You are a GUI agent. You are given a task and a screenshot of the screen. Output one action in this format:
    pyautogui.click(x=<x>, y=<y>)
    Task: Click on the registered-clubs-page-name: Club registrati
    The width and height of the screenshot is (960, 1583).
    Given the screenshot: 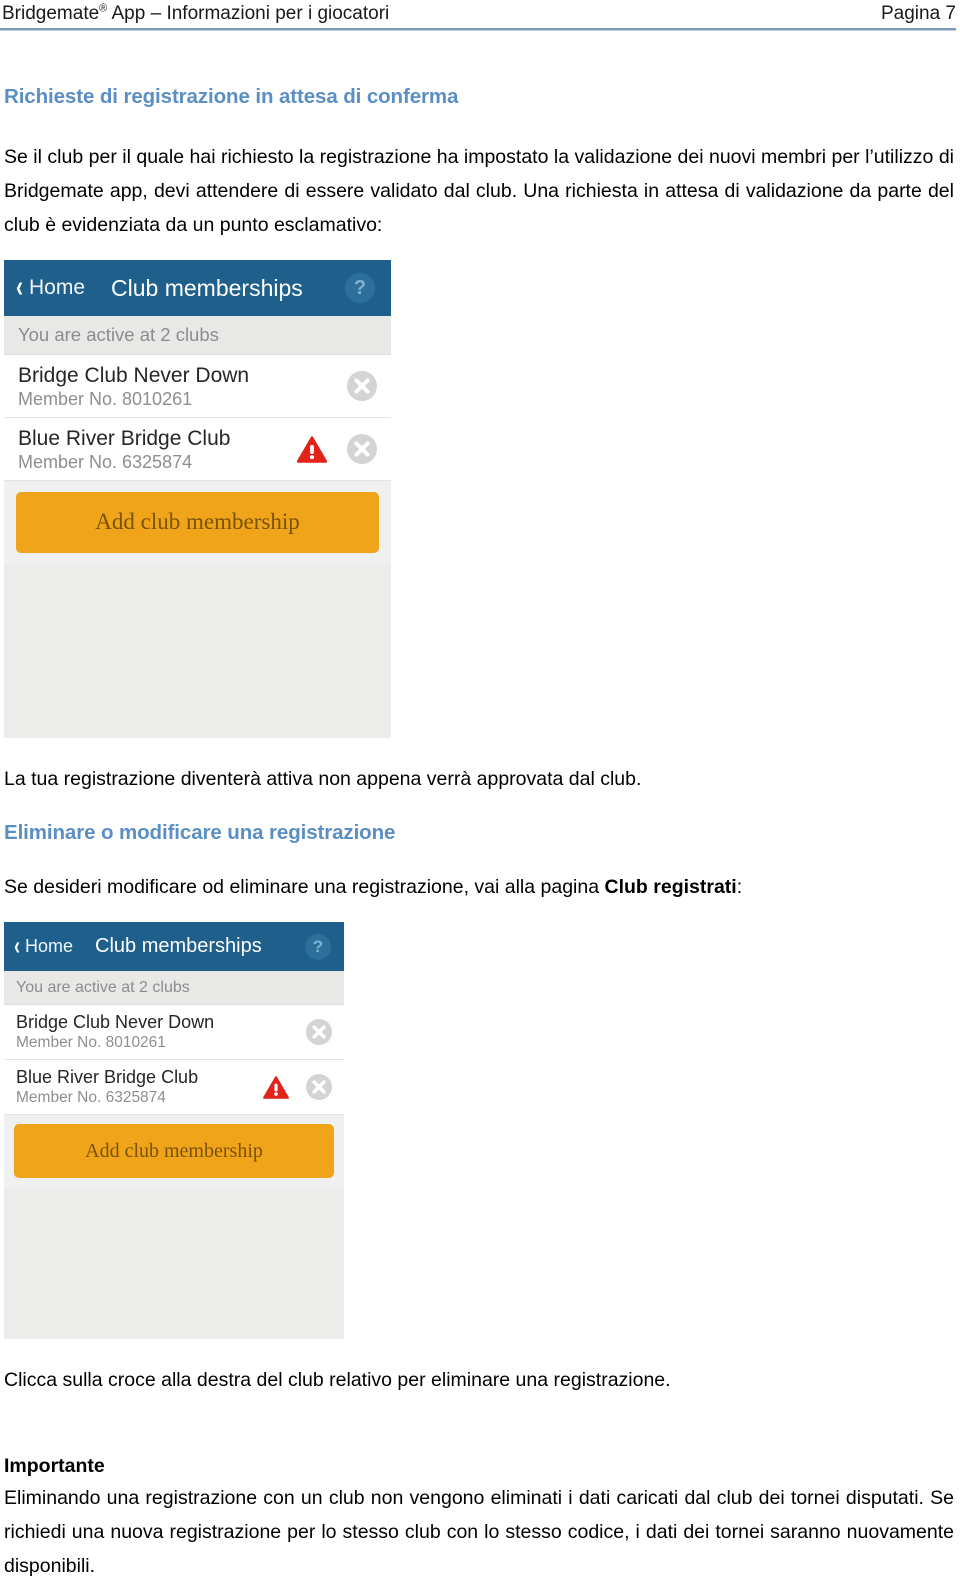 What is the action you would take?
    pyautogui.click(x=670, y=887)
    